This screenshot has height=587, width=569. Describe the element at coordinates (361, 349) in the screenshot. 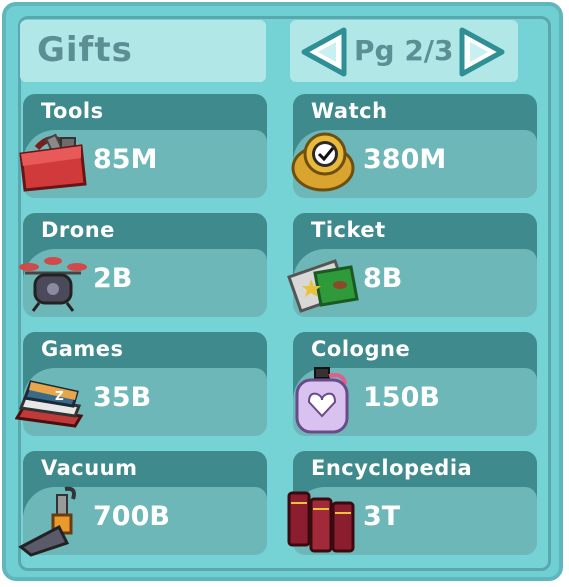

I see `gift-label: Cologne` at that location.